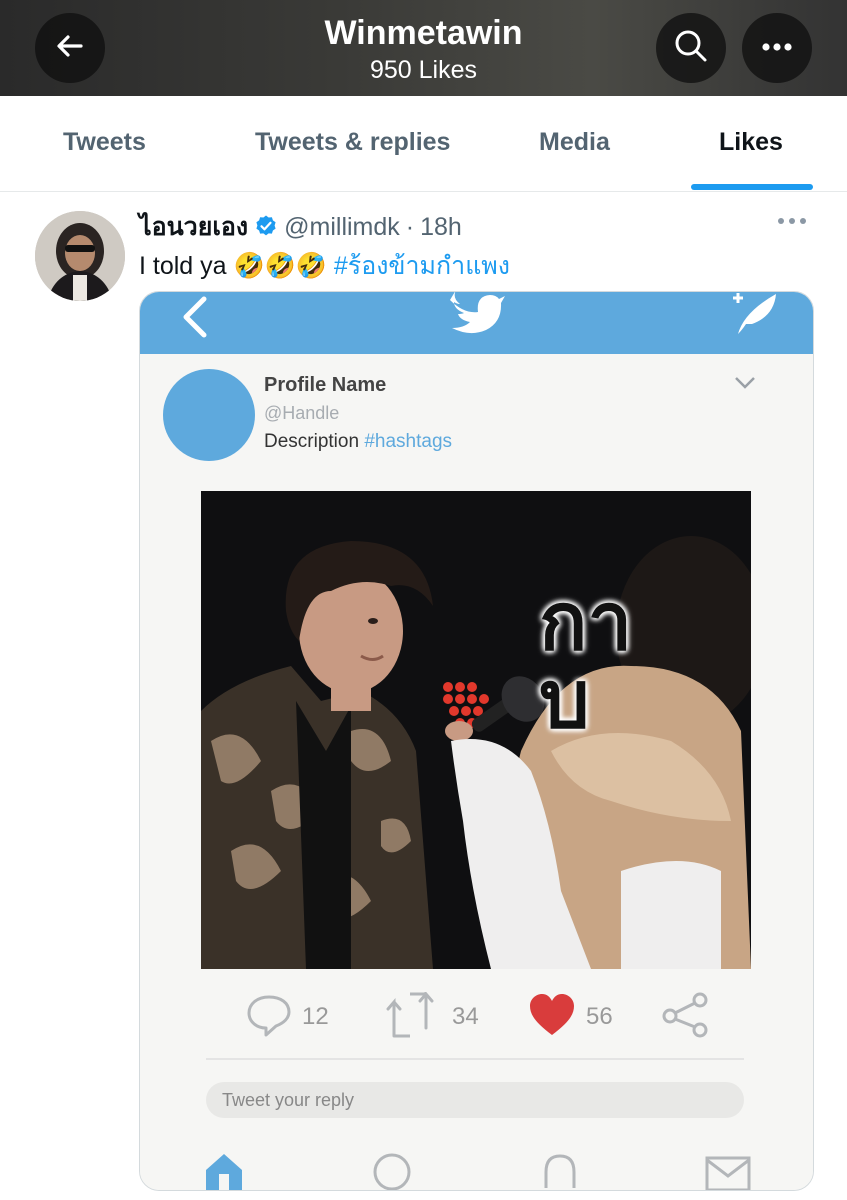 Image resolution: width=847 pixels, height=1200 pixels. What do you see at coordinates (411, 1016) in the screenshot?
I see `retweet-icon` at bounding box center [411, 1016].